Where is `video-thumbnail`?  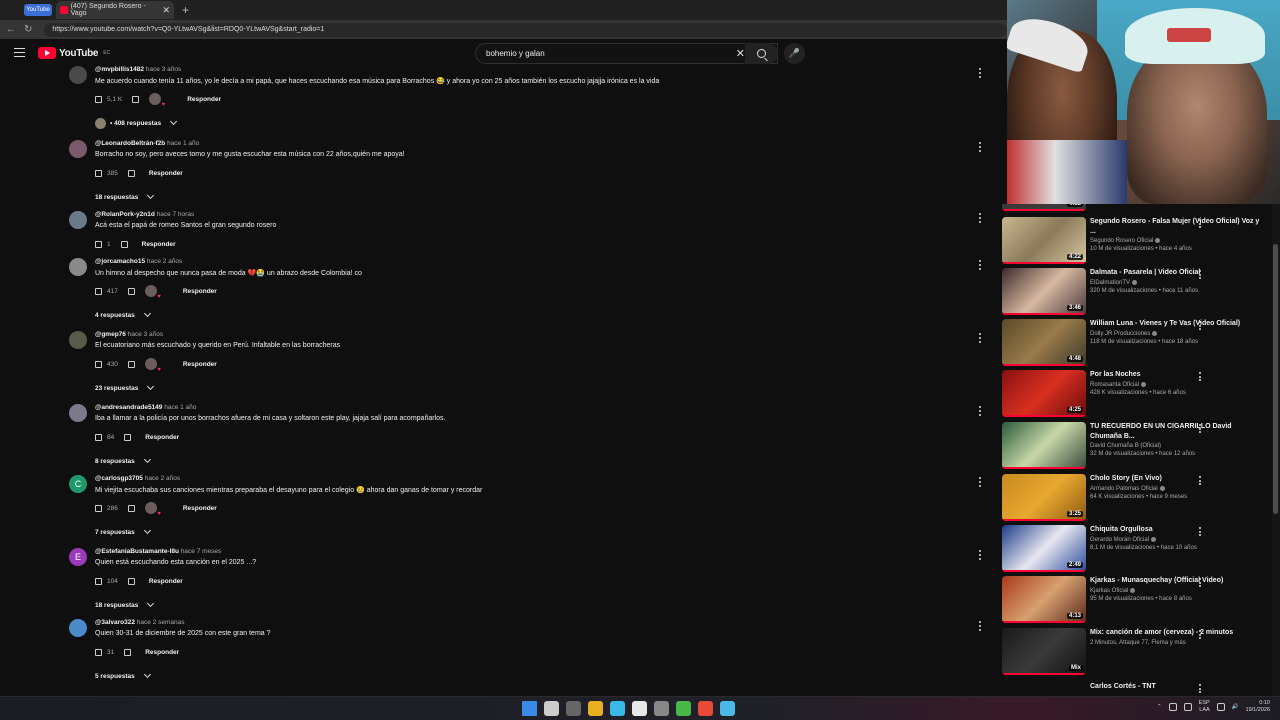
video-thumbnail is located at coordinates (1044, 445).